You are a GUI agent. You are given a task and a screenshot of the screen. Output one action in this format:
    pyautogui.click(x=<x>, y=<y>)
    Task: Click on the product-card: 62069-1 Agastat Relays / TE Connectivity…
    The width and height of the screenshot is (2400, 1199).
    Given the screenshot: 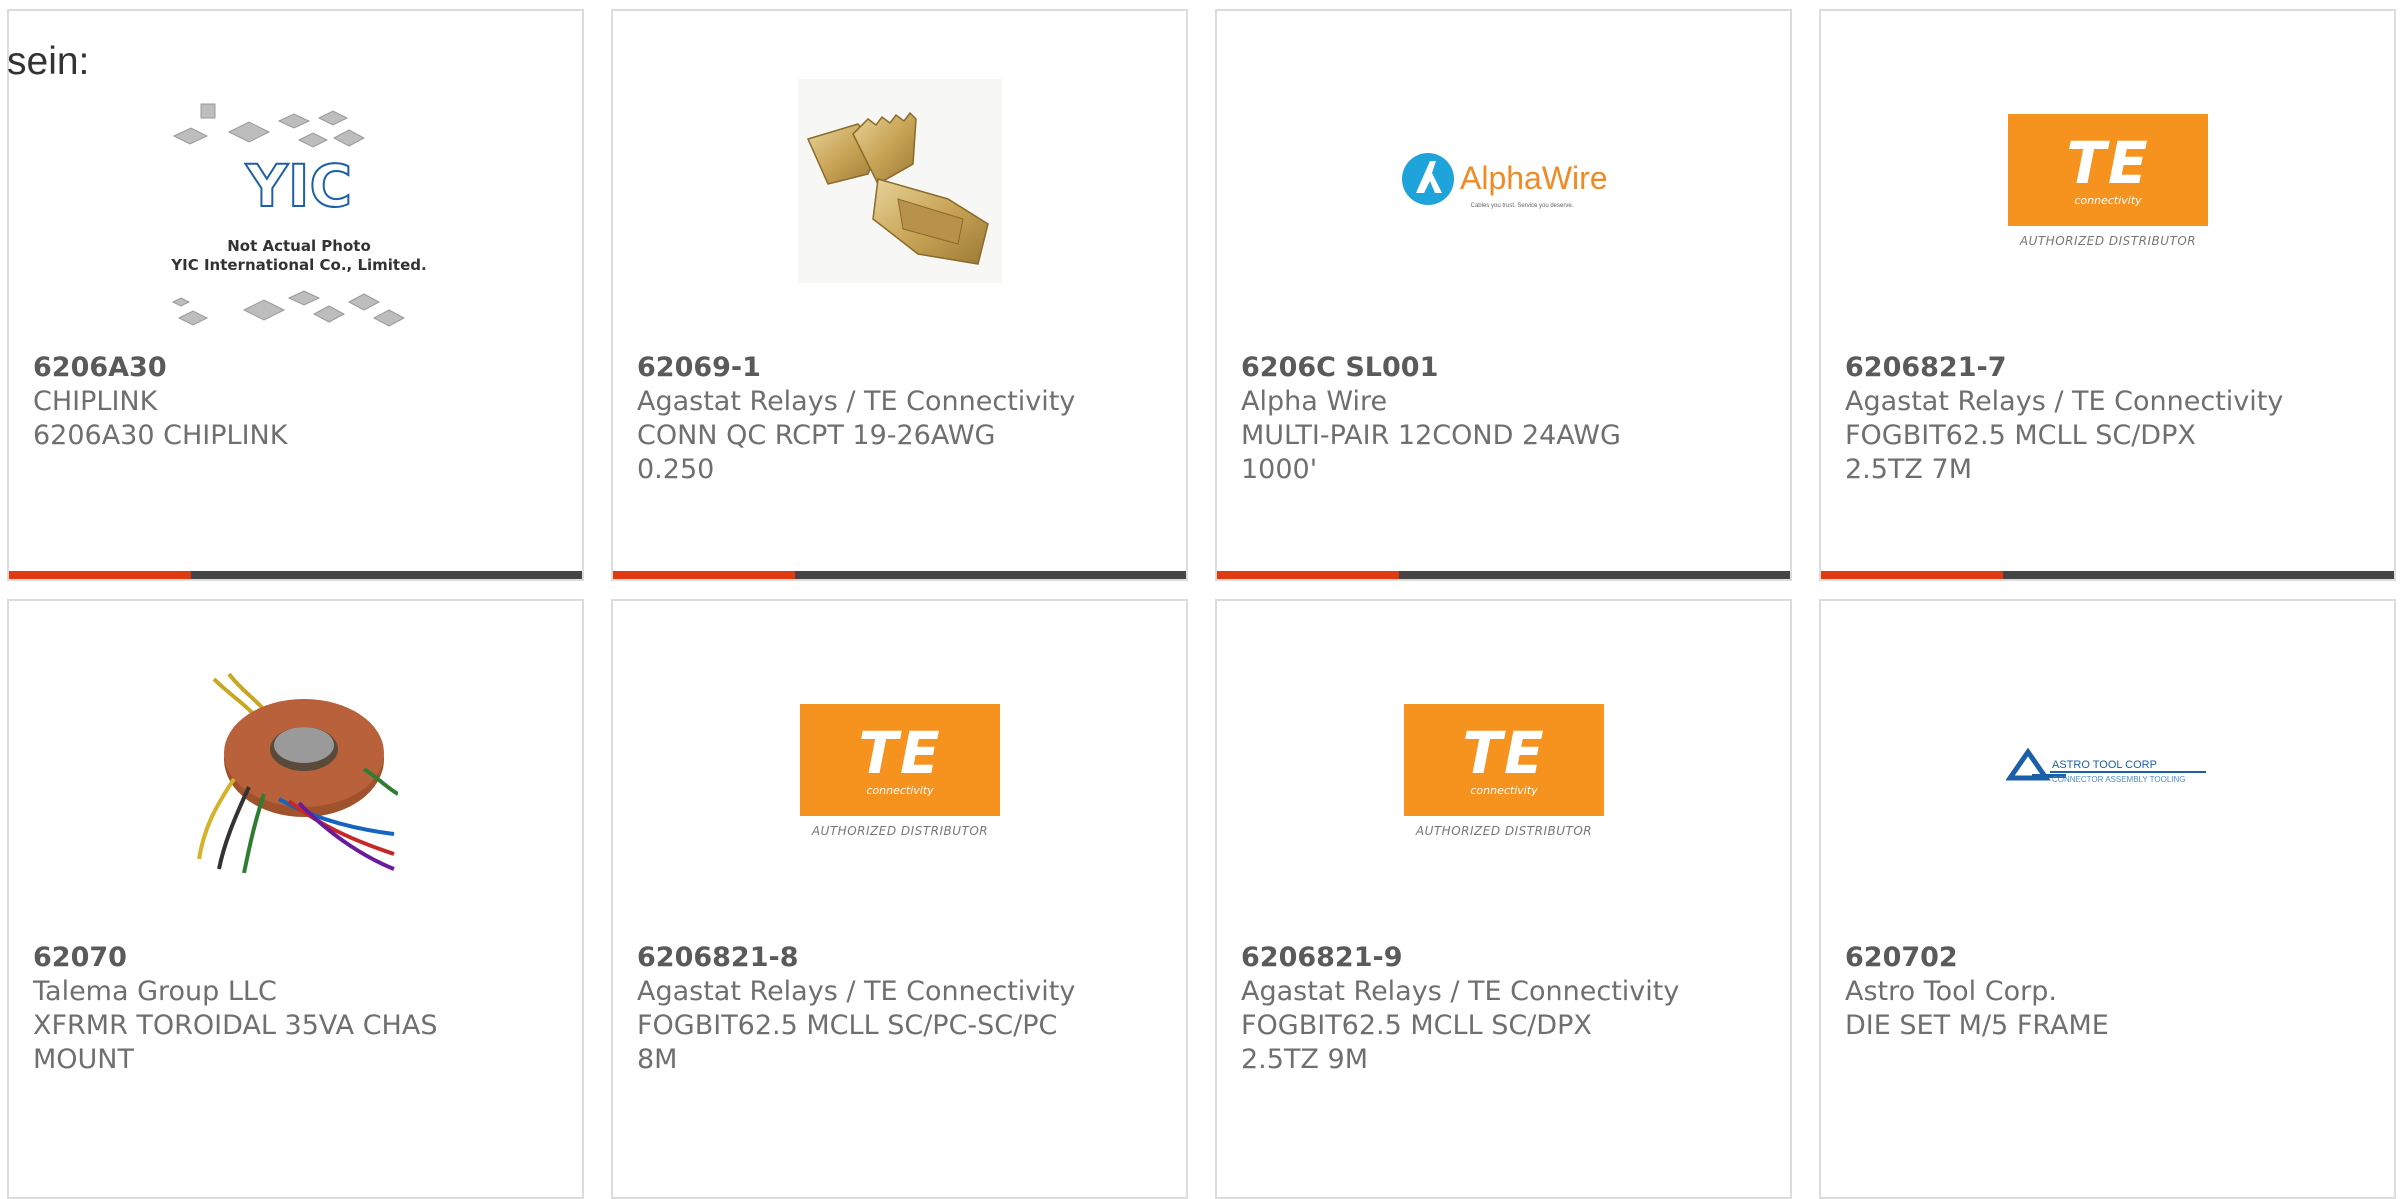 What is the action you would take?
    pyautogui.click(x=899, y=295)
    